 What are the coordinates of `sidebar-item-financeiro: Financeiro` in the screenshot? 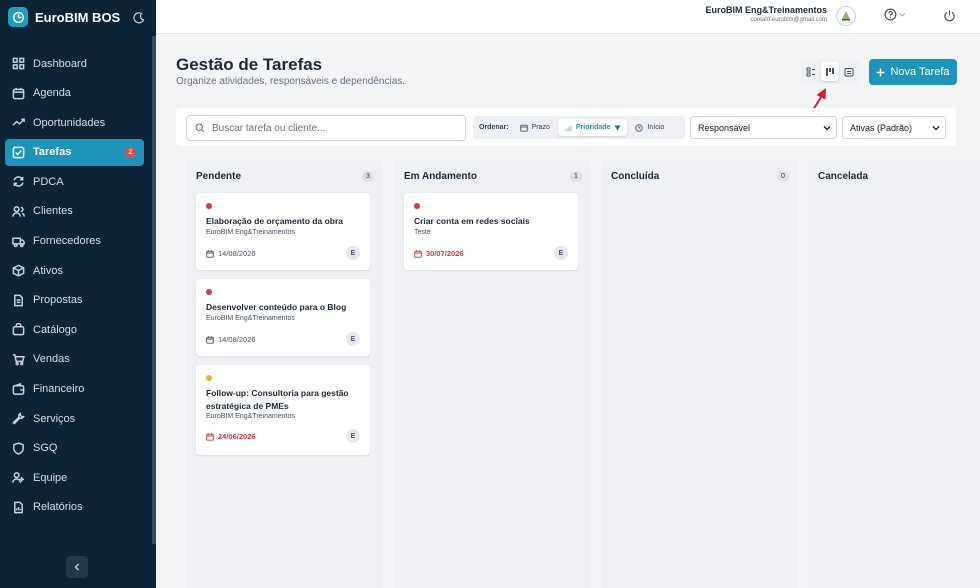 It's located at (74, 389).